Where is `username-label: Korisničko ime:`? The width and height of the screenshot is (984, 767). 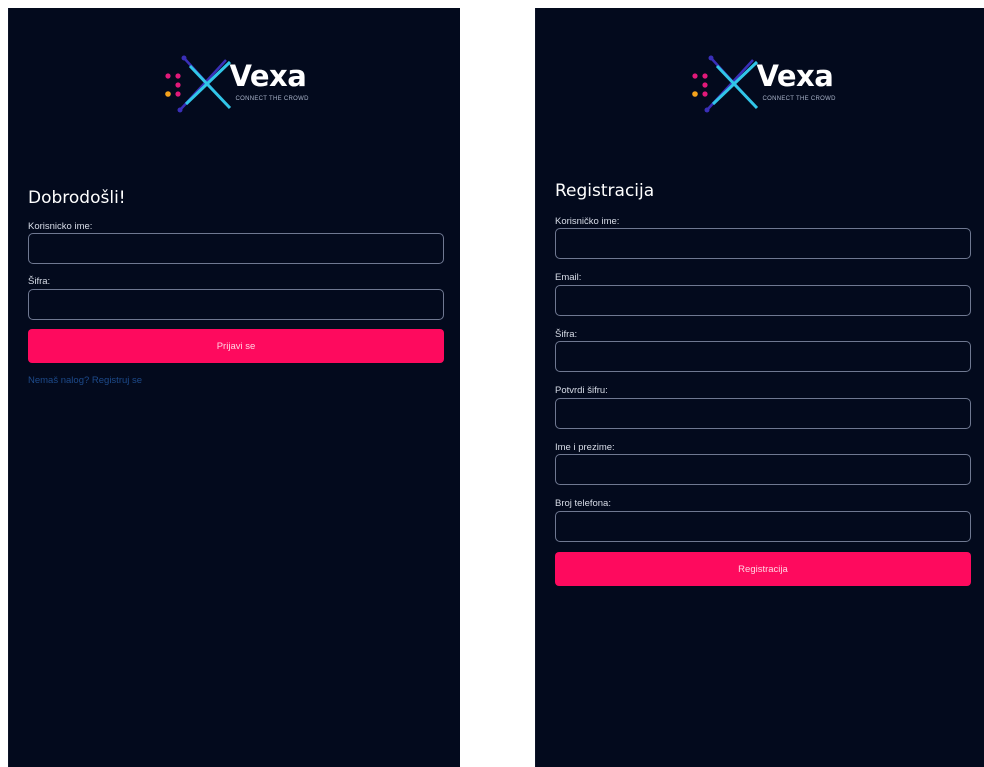 username-label: Korisničko ime: is located at coordinates (587, 221).